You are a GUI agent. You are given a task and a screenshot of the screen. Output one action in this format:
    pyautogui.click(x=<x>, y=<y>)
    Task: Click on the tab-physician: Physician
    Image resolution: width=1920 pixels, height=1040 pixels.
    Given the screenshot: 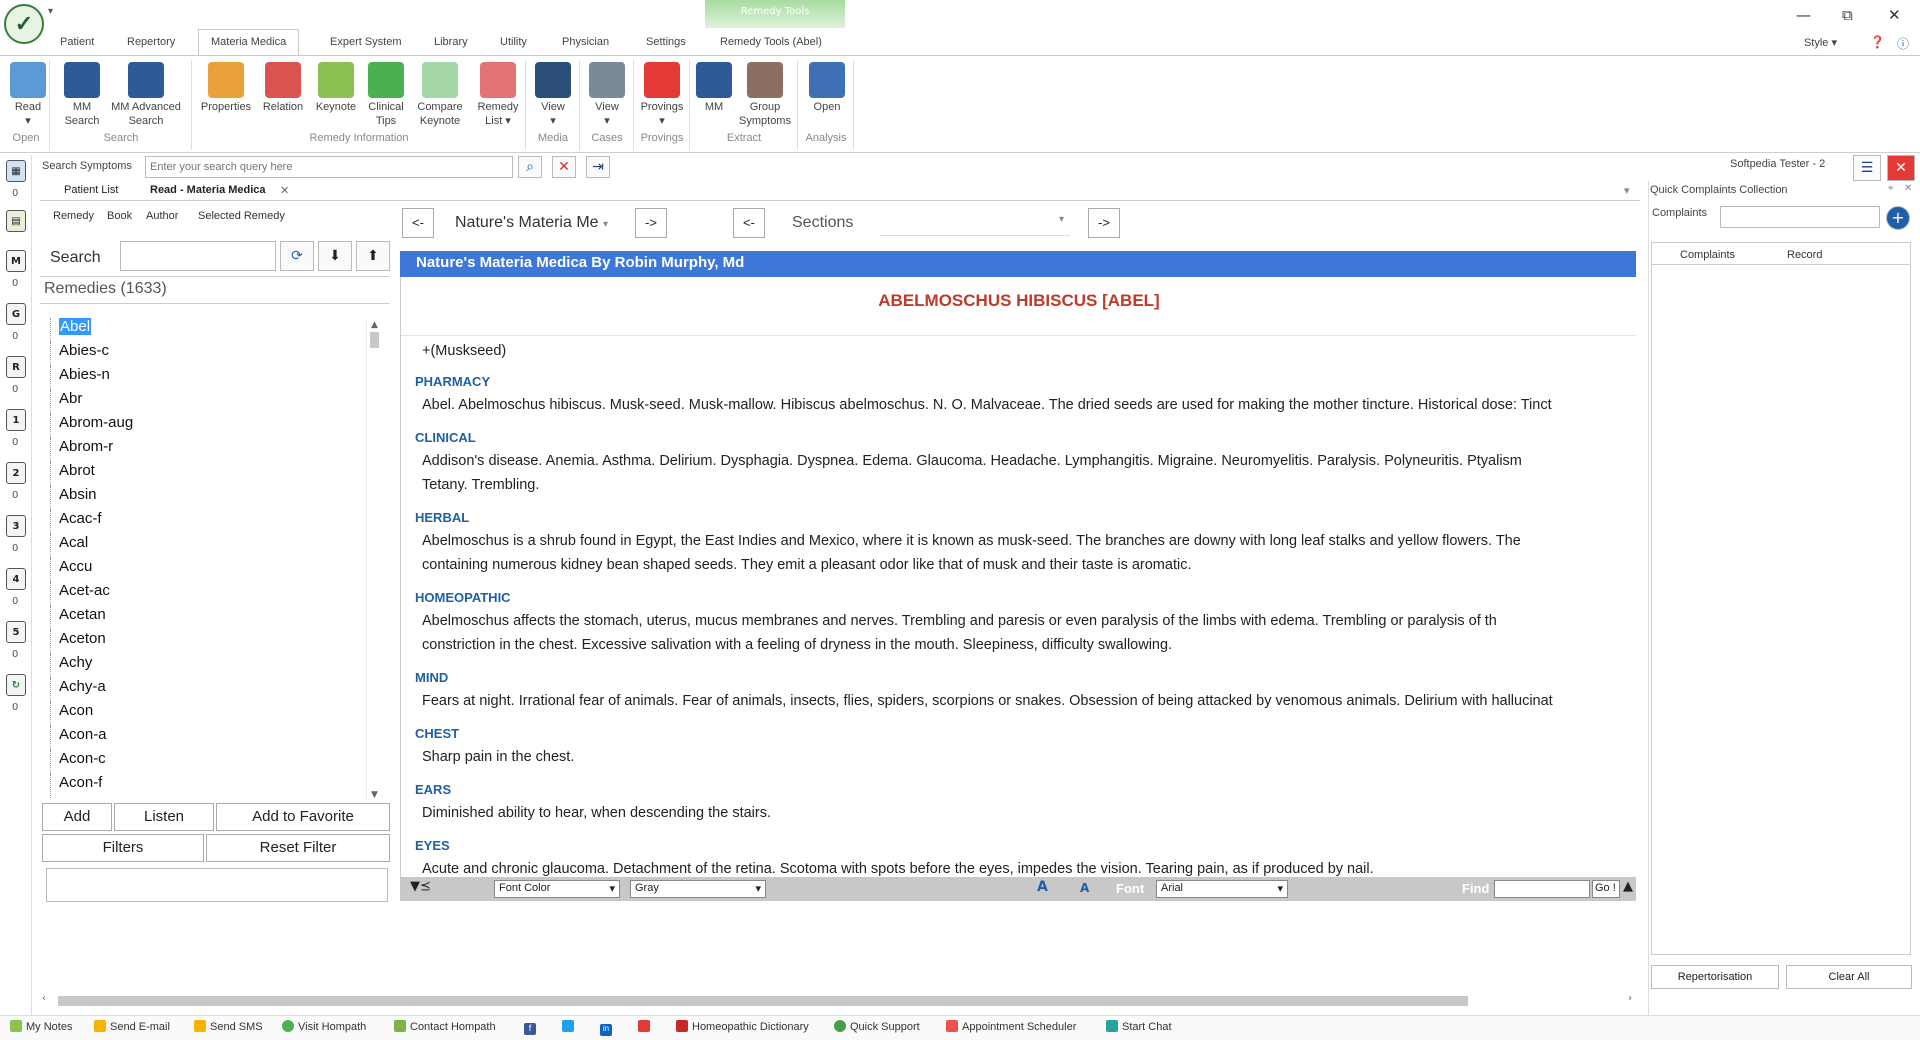 What is the action you would take?
    pyautogui.click(x=585, y=43)
    